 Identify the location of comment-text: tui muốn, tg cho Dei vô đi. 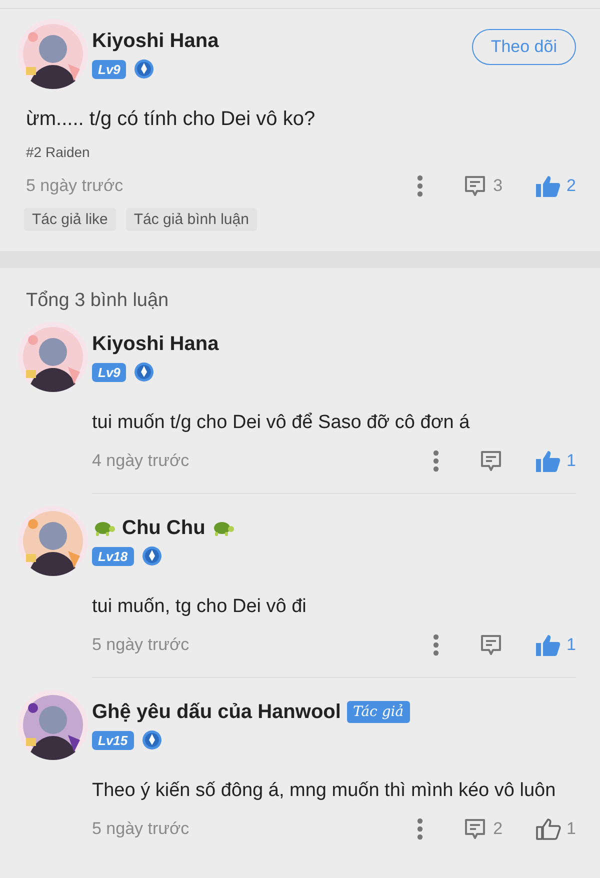
(200, 607).